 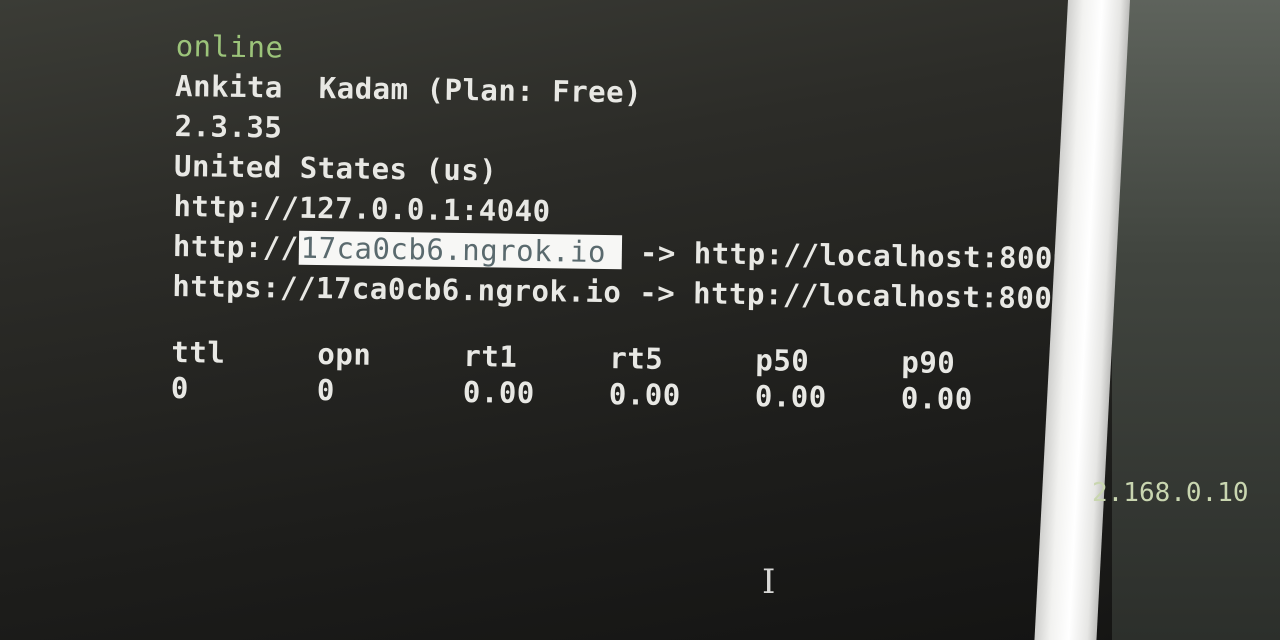 I want to click on metric-header: ttl, so click(x=198, y=352).